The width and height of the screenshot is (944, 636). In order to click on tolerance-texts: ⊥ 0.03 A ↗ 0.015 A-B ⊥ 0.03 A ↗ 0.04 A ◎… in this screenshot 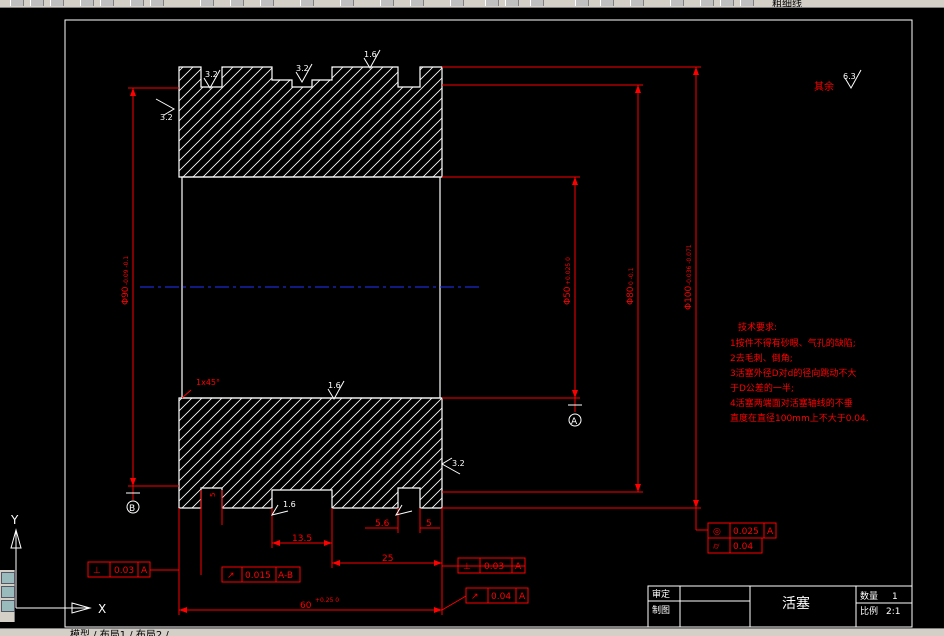, I will do `click(433, 564)`.